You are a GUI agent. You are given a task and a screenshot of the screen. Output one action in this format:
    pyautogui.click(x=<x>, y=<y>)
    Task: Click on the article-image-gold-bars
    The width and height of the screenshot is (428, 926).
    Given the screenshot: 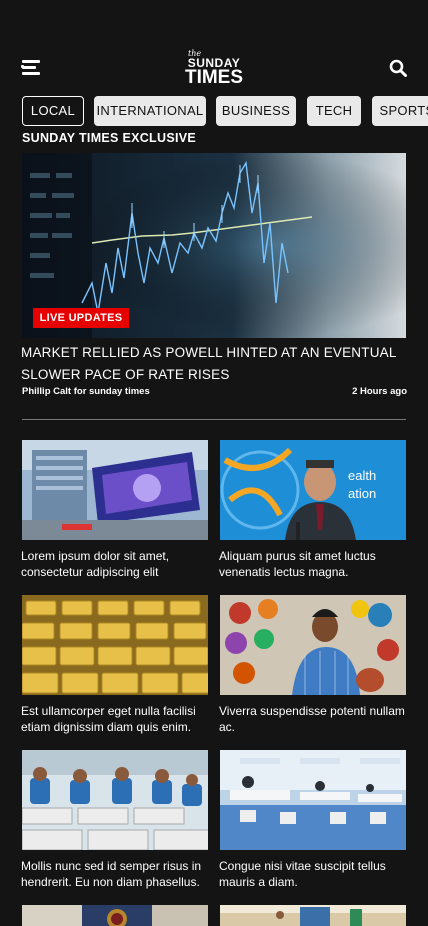 What is the action you would take?
    pyautogui.click(x=115, y=645)
    